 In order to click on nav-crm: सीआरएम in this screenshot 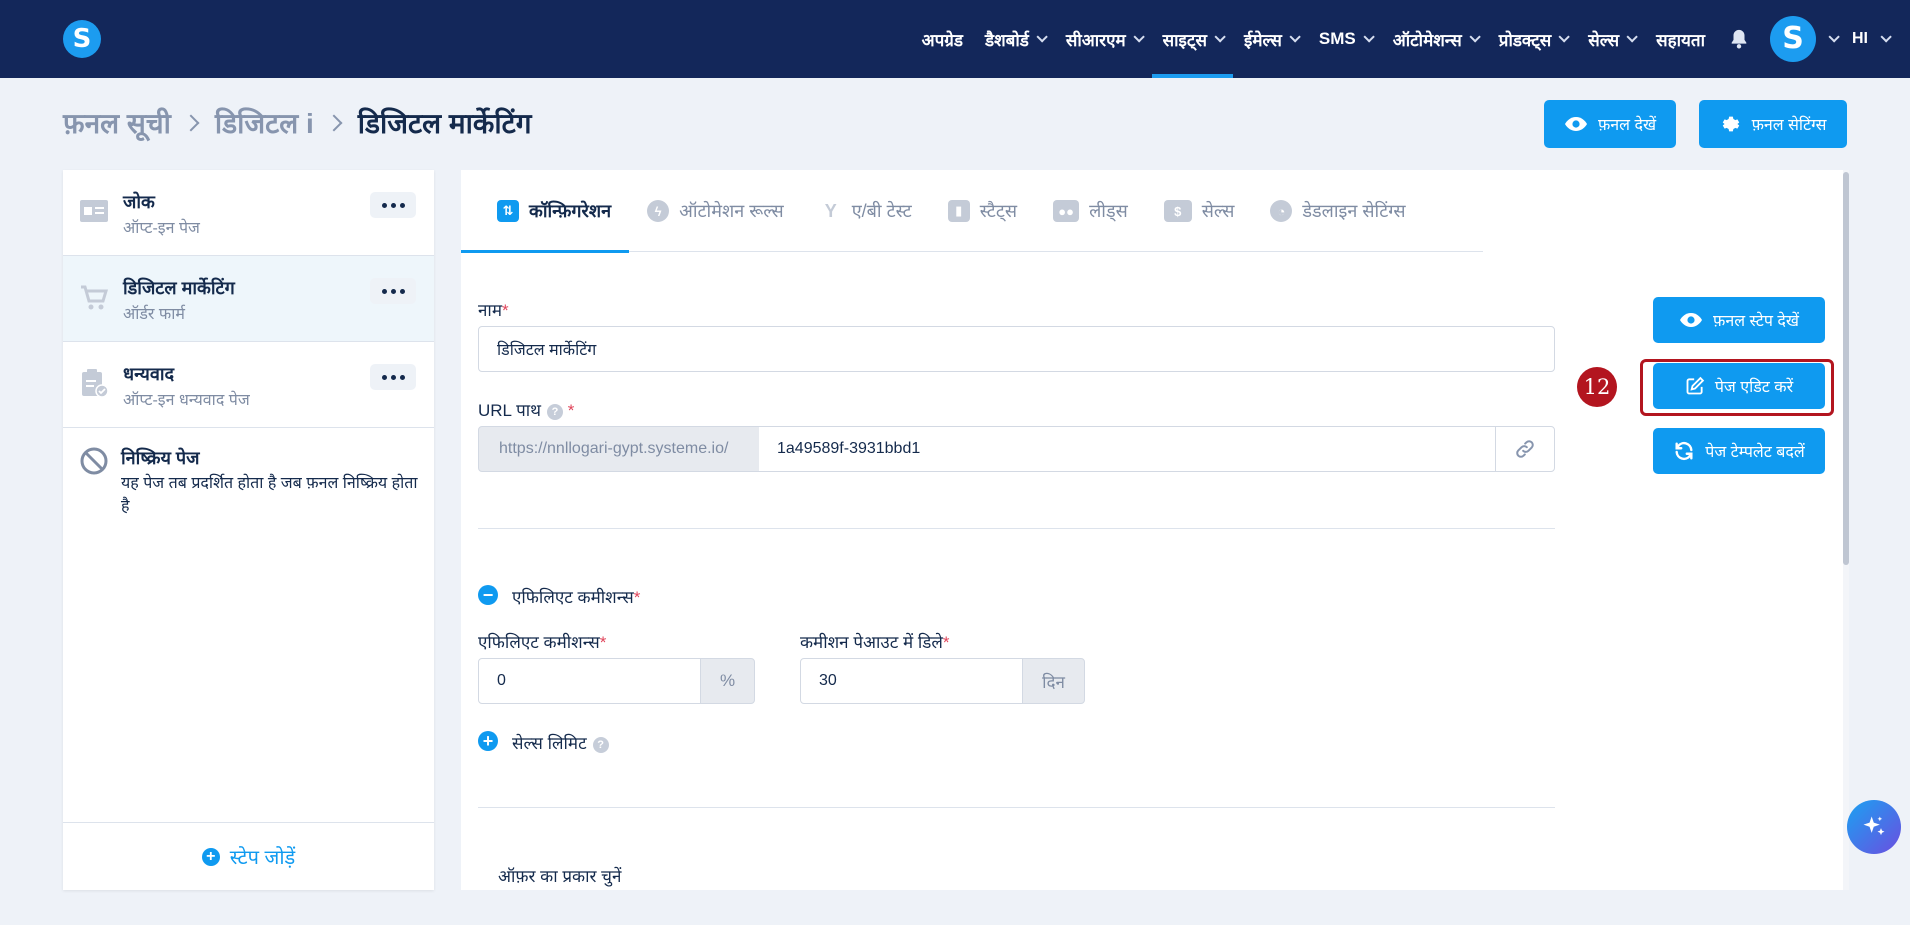, I will do `click(1103, 39)`.